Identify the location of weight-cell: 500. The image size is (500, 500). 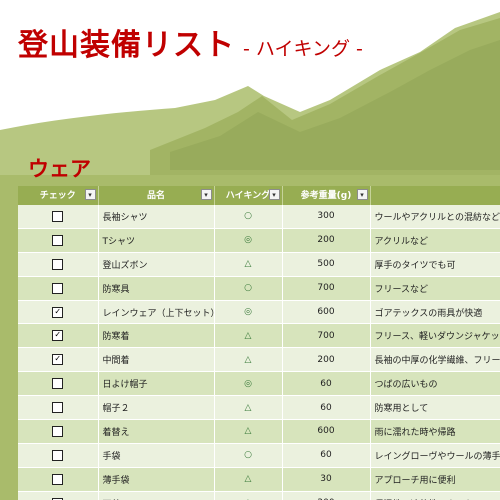
(326, 264).